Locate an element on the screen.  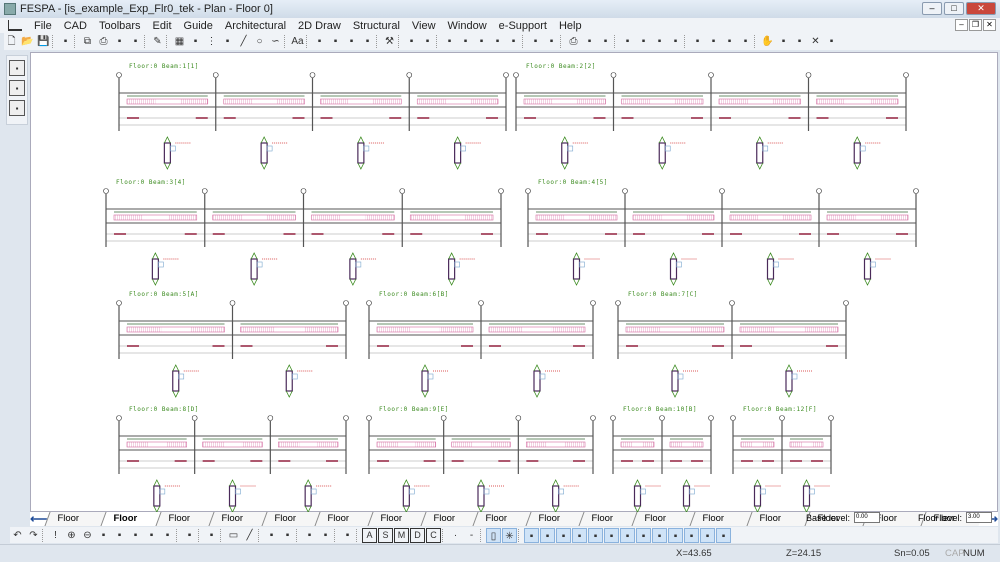
mid-snap-icon: ▪ is located at coordinates (579, 535).